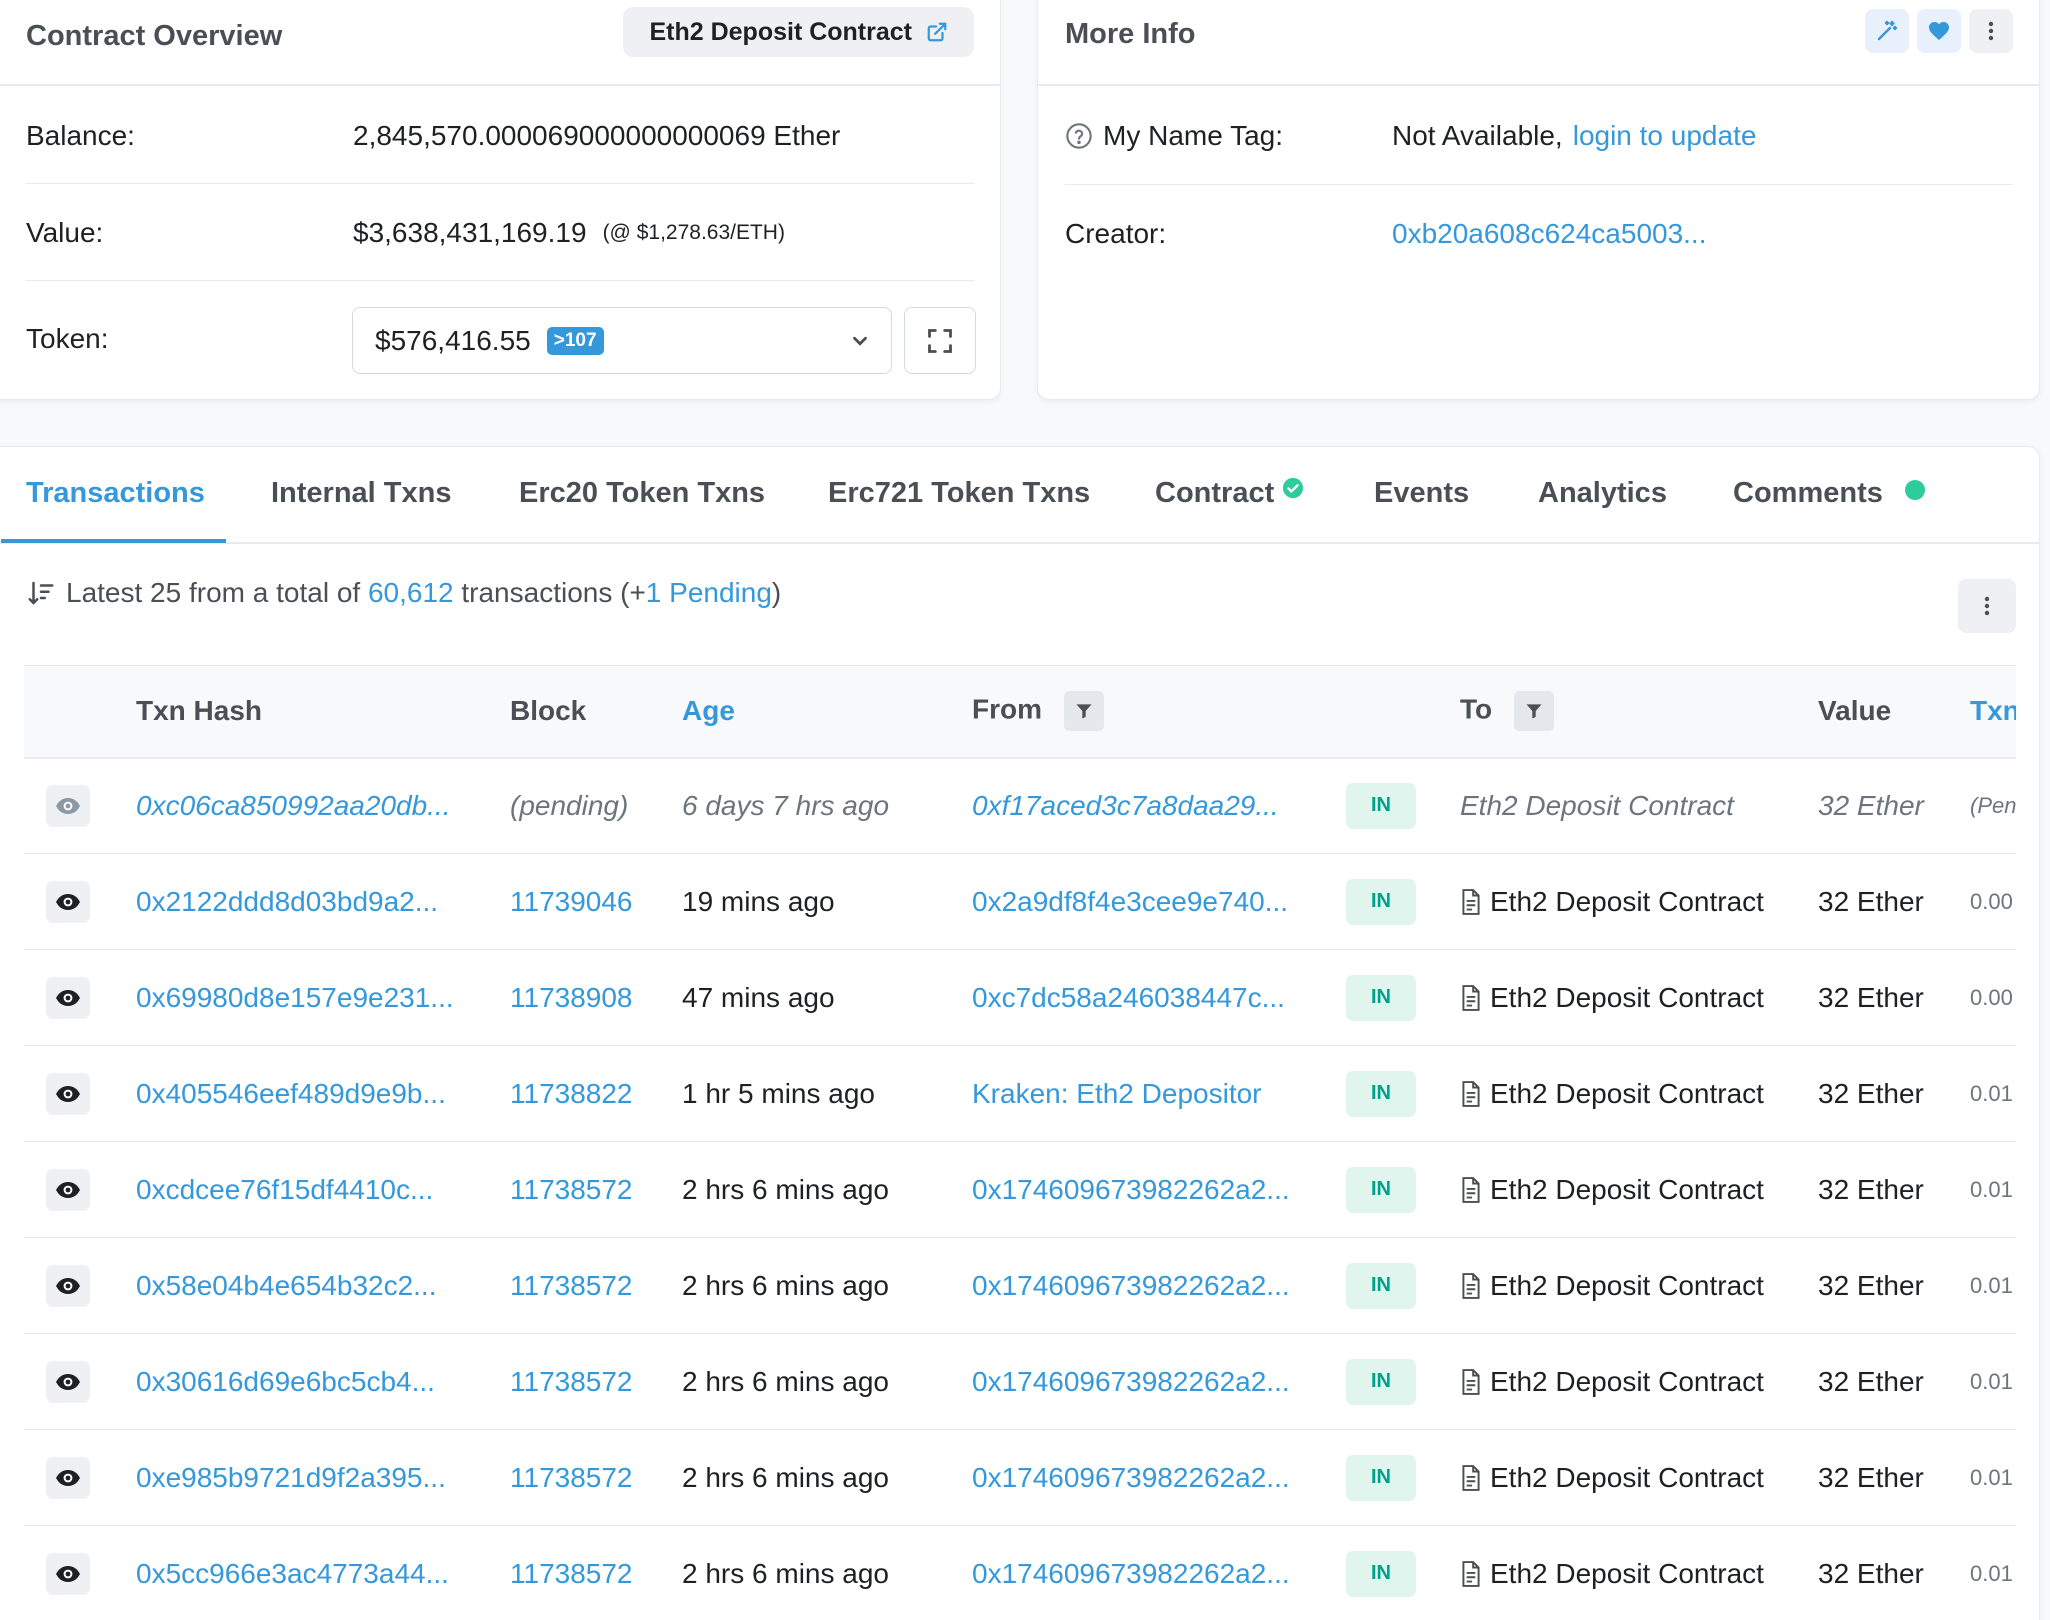 The image size is (2050, 1620). I want to click on from-cell: Kraken: Eth2 Depositor, so click(1159, 1094).